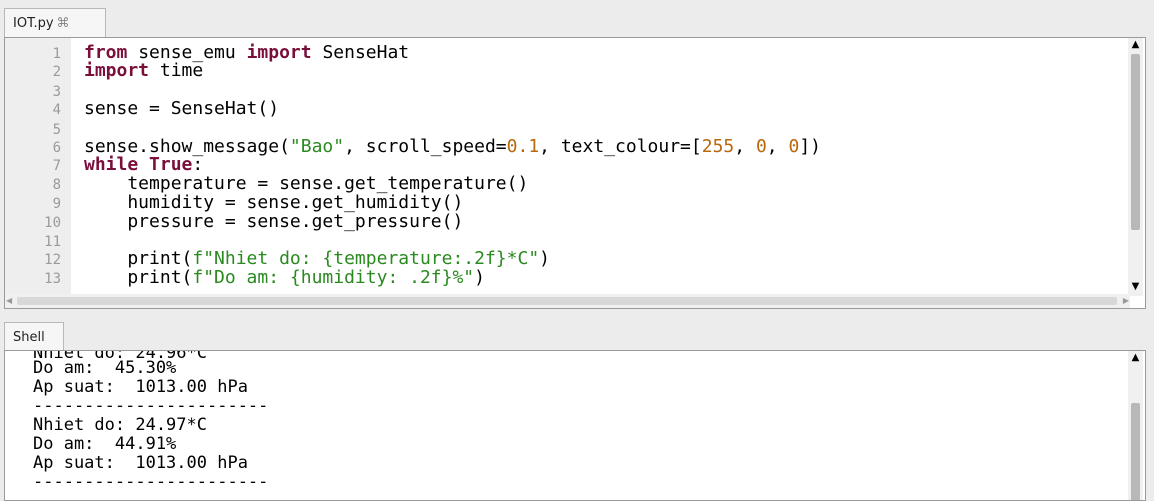 This screenshot has width=1154, height=501. I want to click on line-number: 9, so click(56, 204).